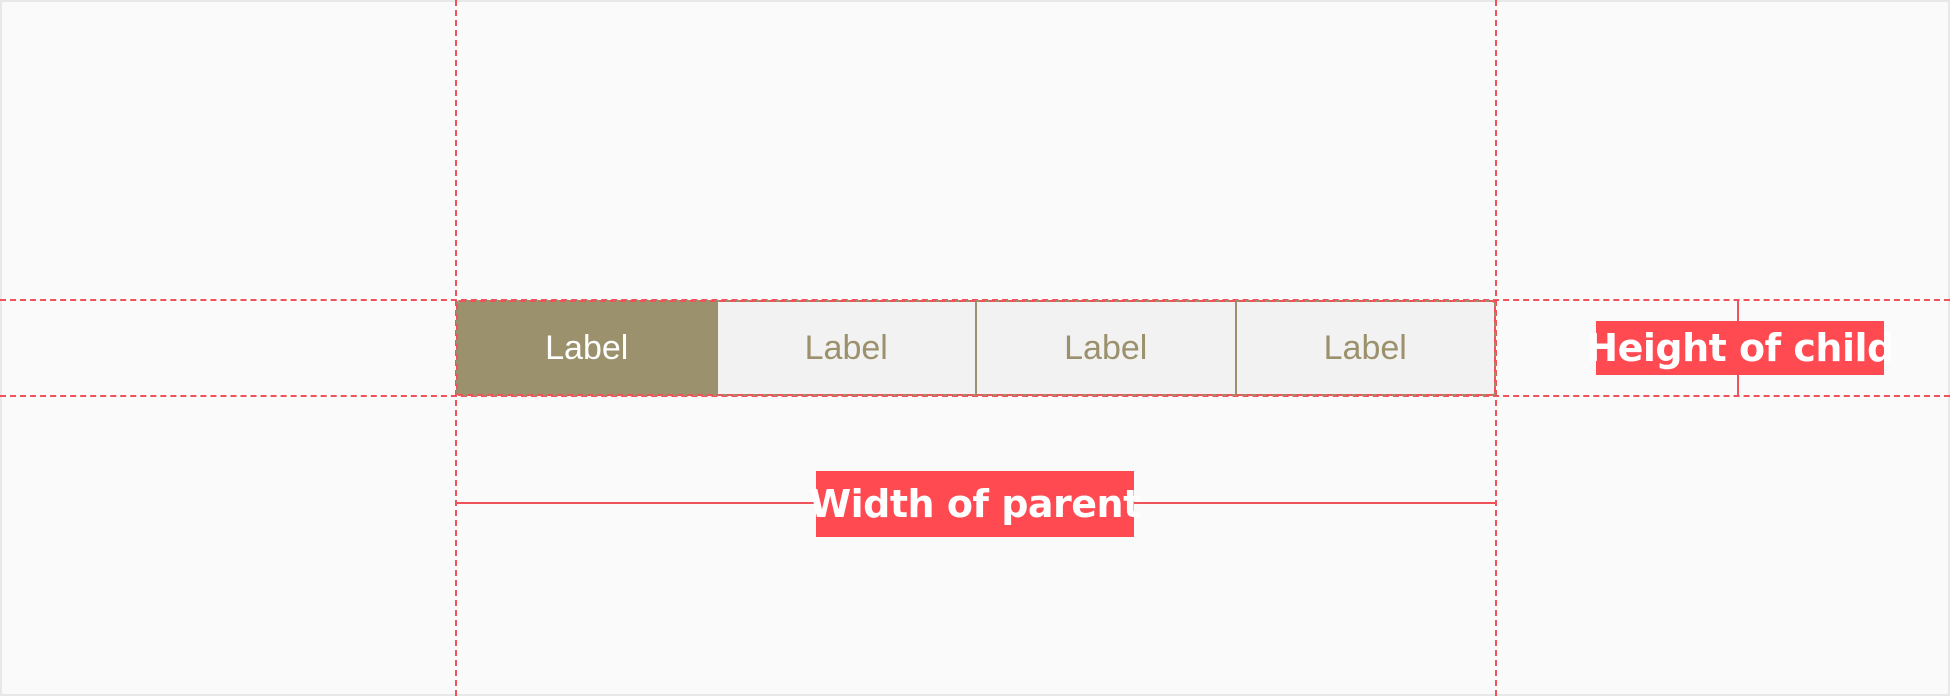 This screenshot has width=1950, height=696. Describe the element at coordinates (587, 348) in the screenshot. I see `segment-1: Label` at that location.